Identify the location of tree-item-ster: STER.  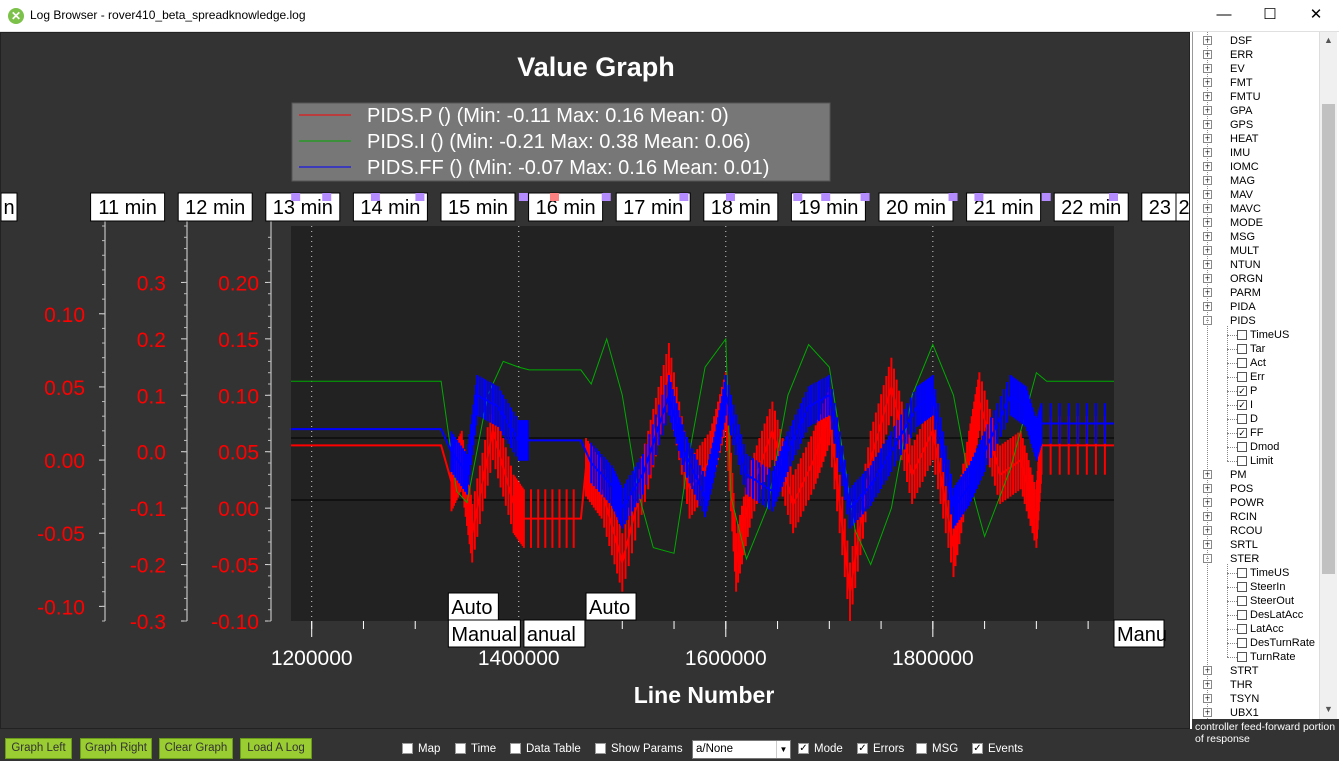
(1244, 559).